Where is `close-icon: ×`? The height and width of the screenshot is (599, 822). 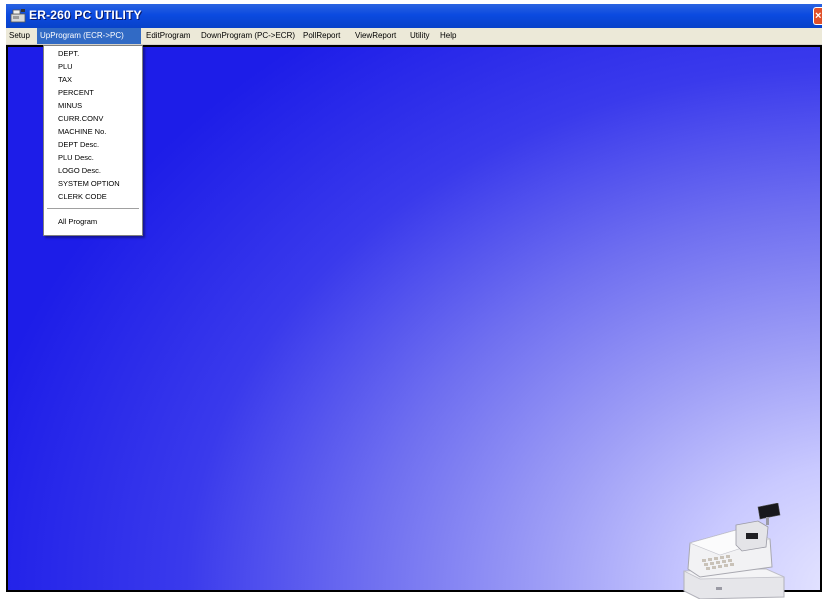 close-icon: × is located at coordinates (817, 16).